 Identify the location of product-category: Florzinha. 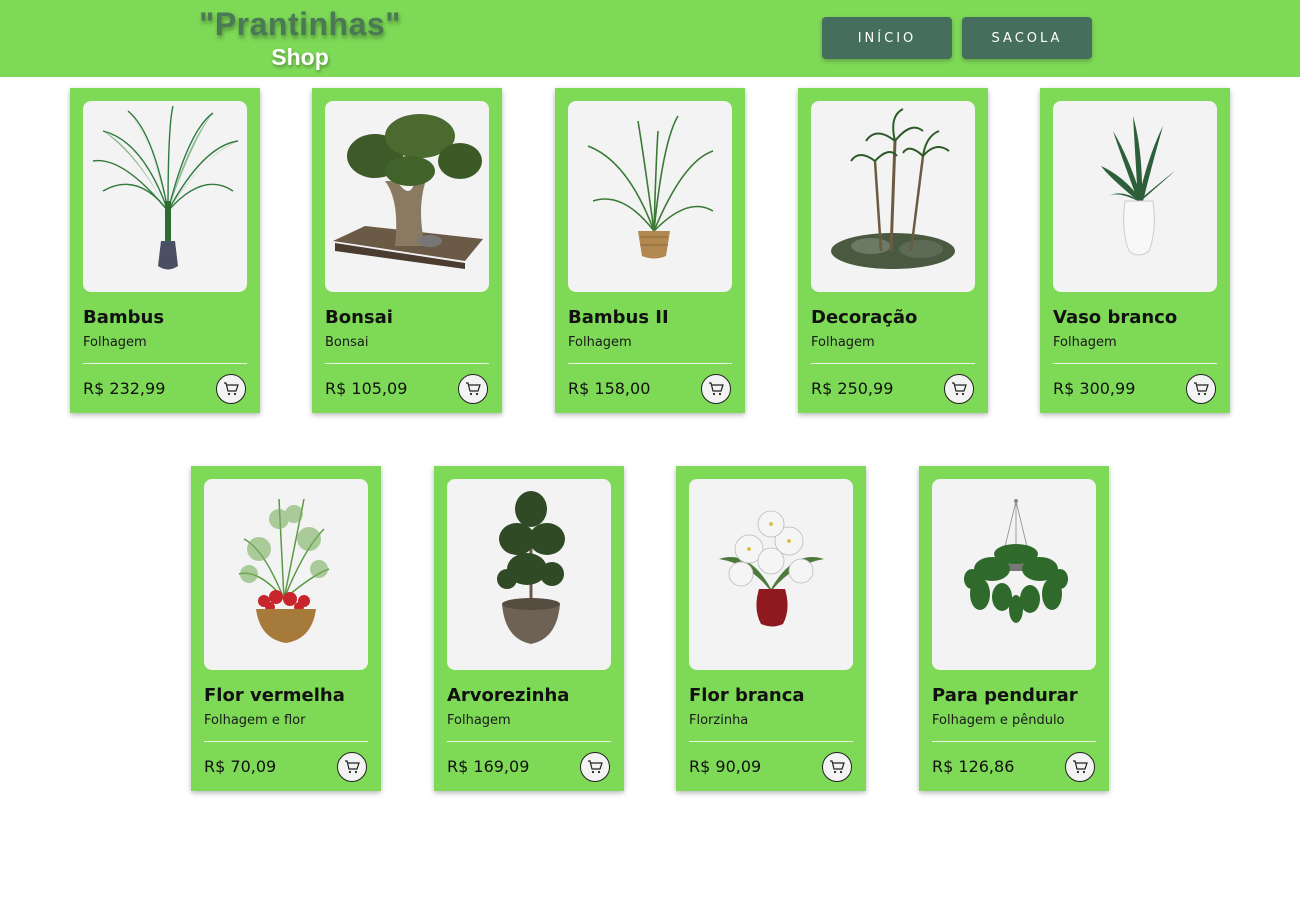
(719, 720).